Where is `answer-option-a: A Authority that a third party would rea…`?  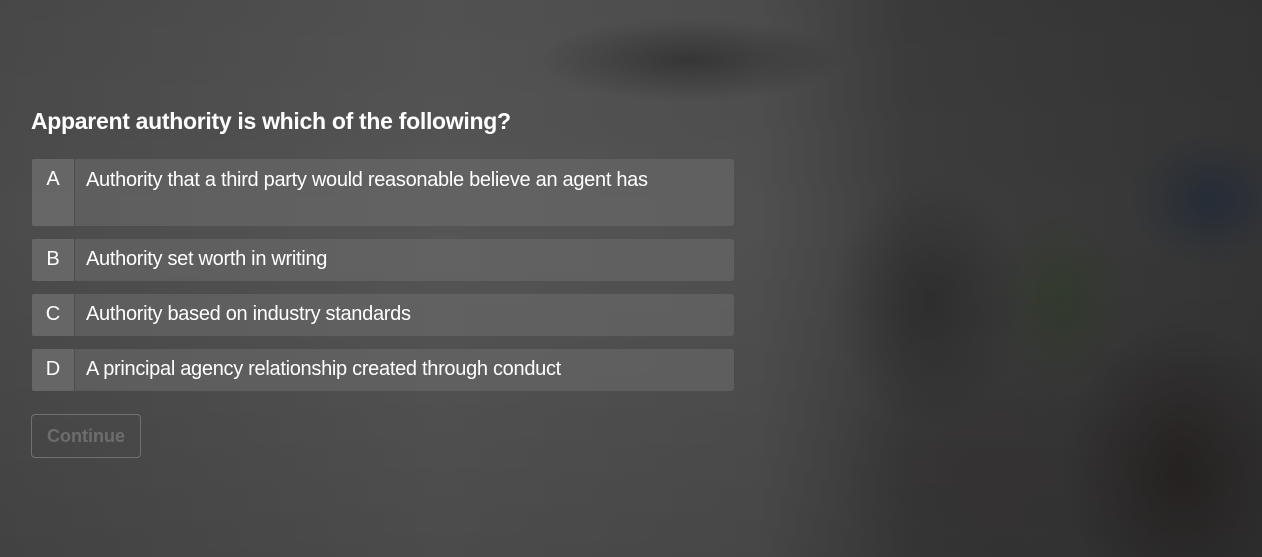 answer-option-a: A Authority that a third party would rea… is located at coordinates (383, 192).